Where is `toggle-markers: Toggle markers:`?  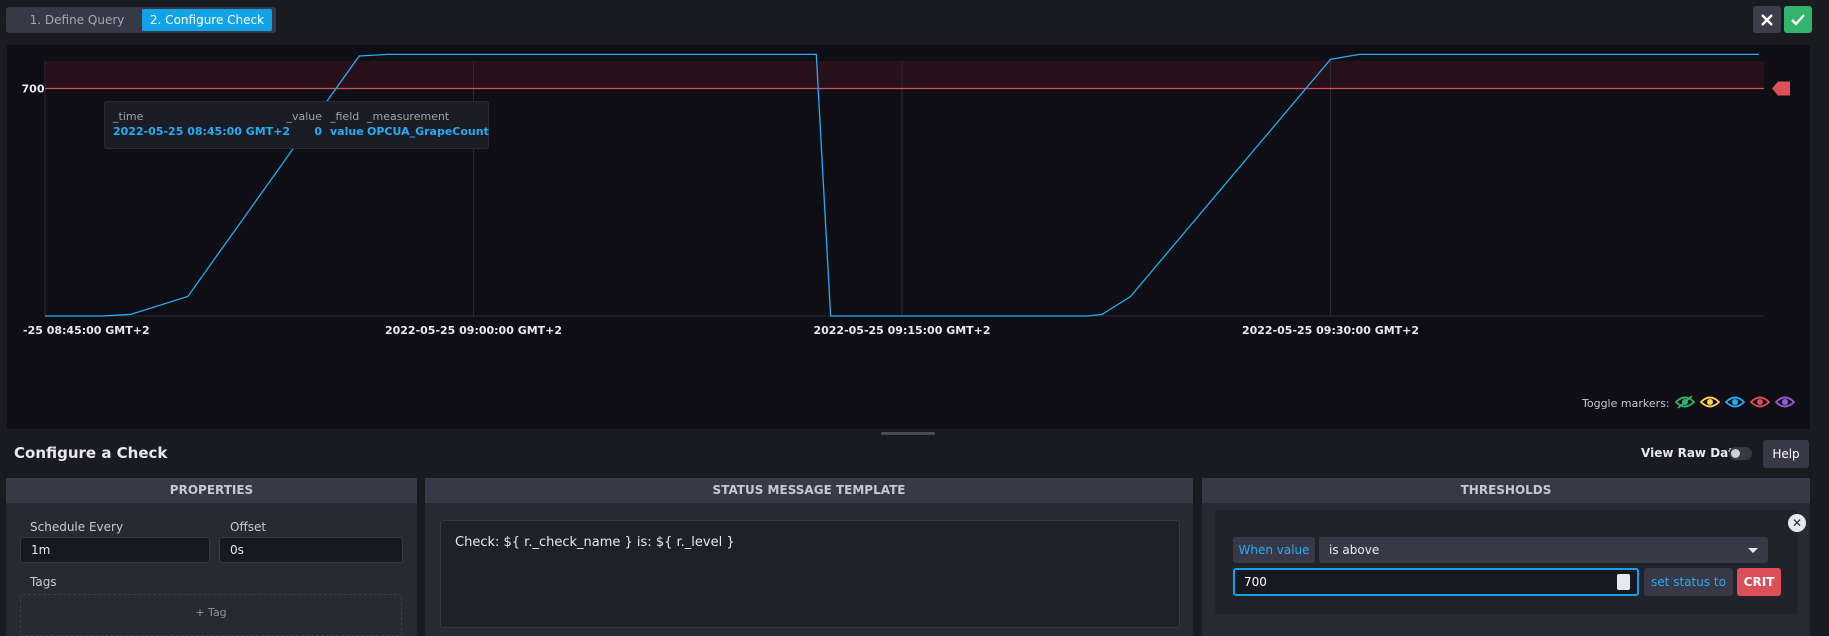
toggle-markers: Toggle markers: is located at coordinates (1688, 403).